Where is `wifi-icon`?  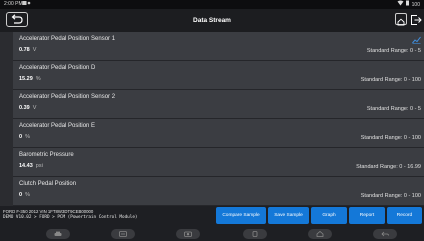
wifi-icon is located at coordinates (400, 3).